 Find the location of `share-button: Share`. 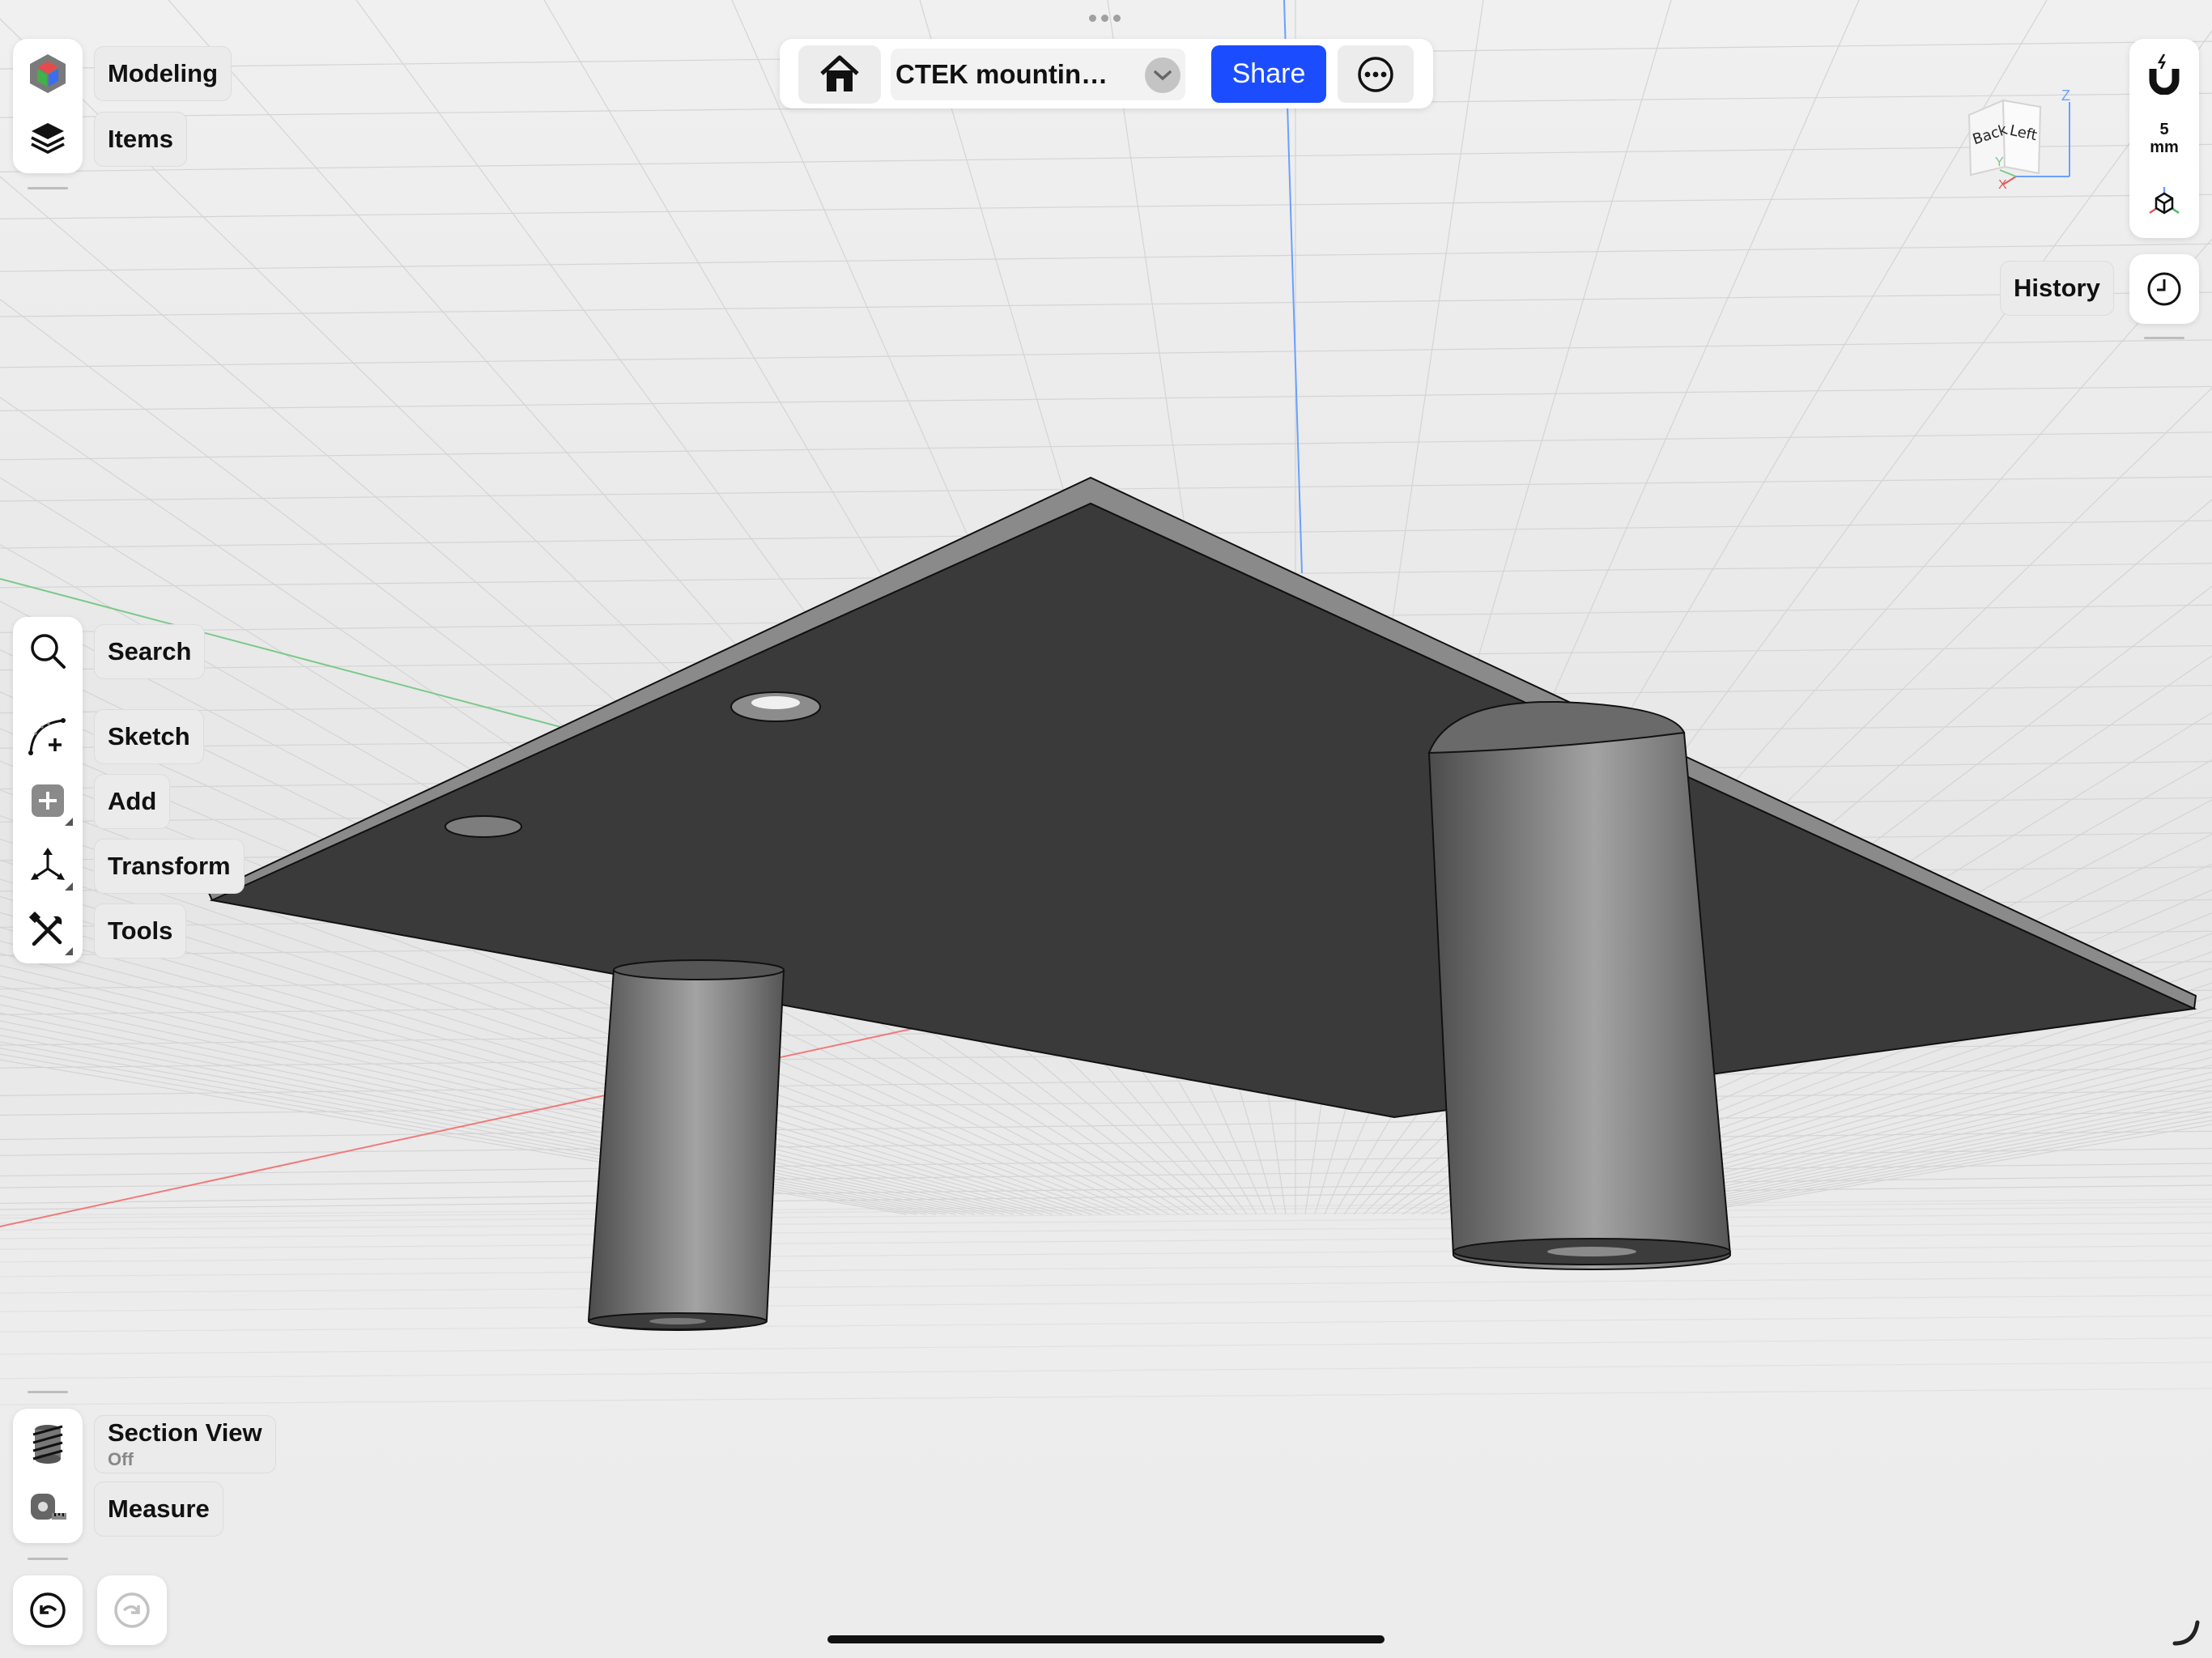

share-button: Share is located at coordinates (1269, 74).